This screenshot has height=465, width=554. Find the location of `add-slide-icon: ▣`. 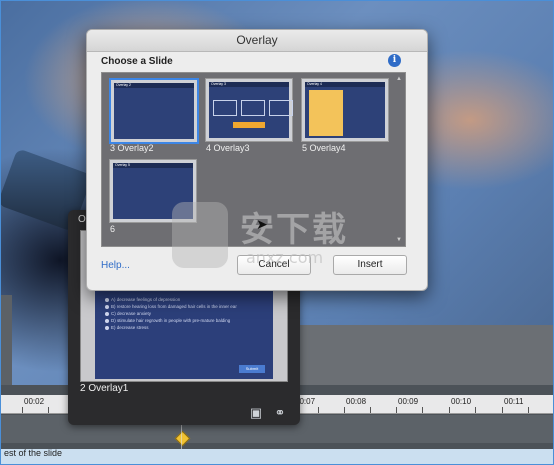

add-slide-icon: ▣ is located at coordinates (256, 413).